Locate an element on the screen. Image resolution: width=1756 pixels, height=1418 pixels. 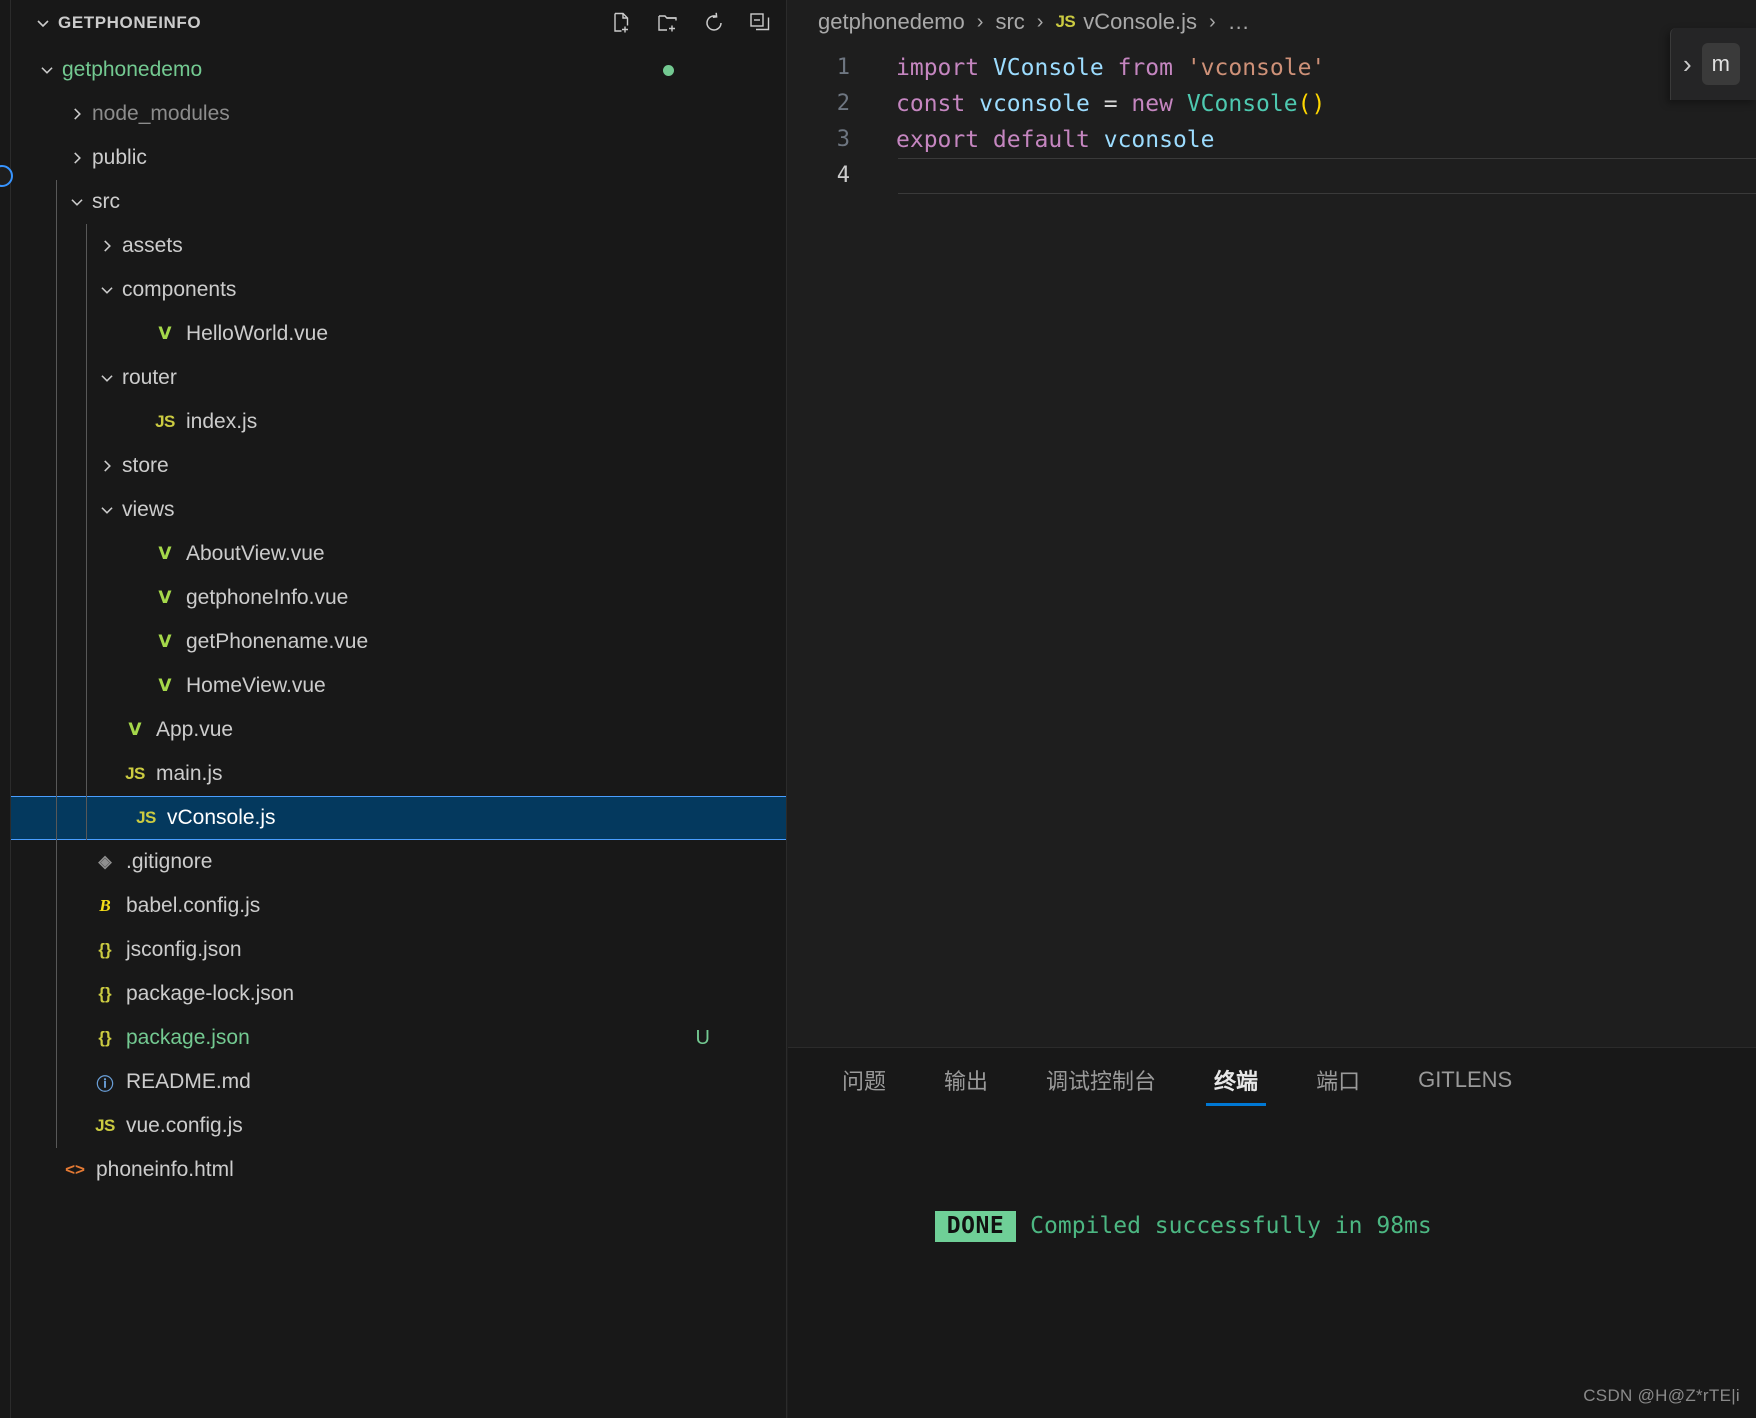
collapse-all-icon is located at coordinates (760, 23).